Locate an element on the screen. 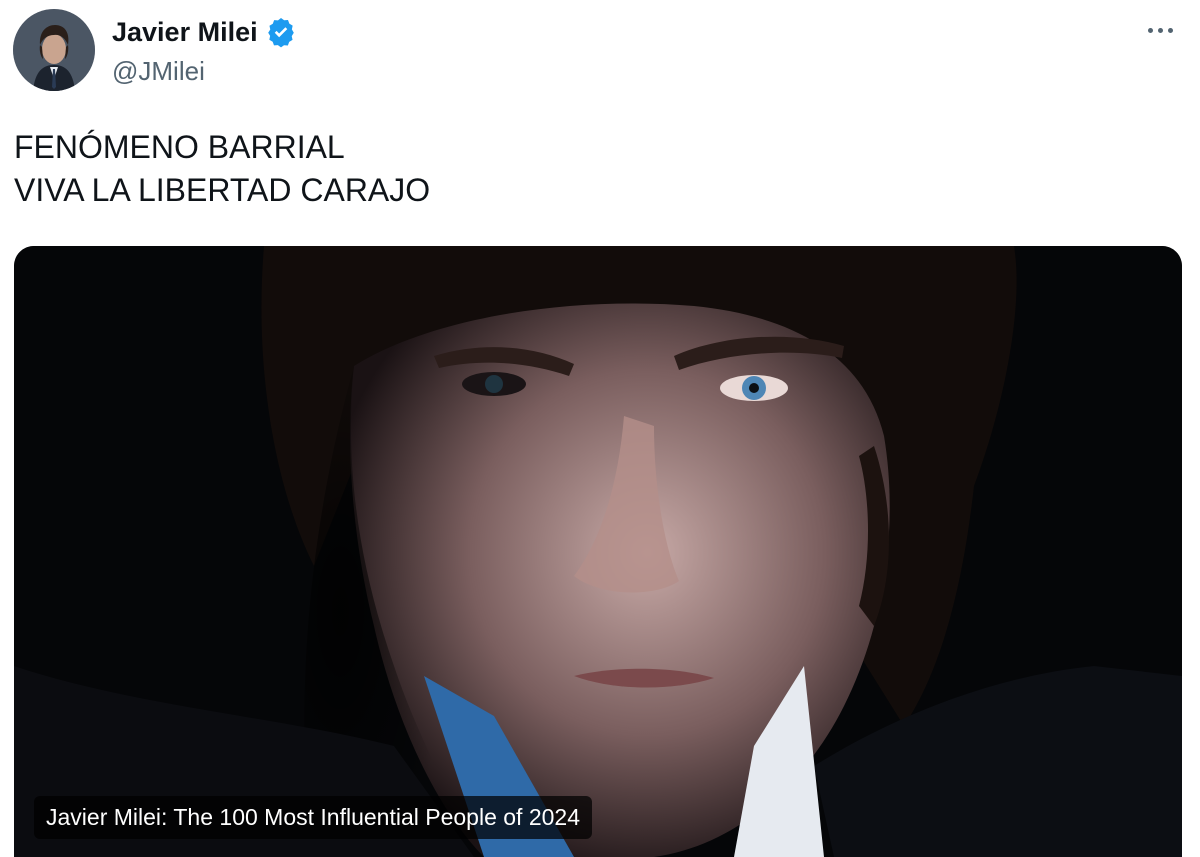  display-name: Javier Milei is located at coordinates (185, 32).